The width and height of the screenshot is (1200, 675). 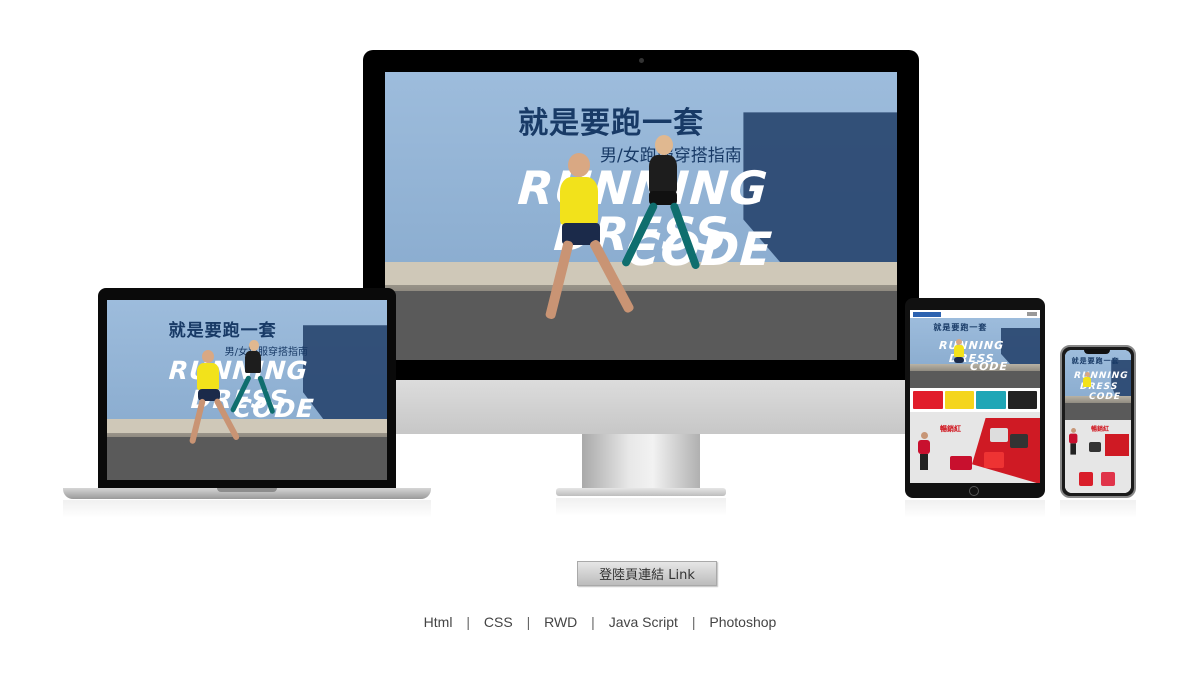 I want to click on tablet-screen: 就是要跑一套 RUNNING DRESS CODE 暢銷紅, so click(x=975, y=396).